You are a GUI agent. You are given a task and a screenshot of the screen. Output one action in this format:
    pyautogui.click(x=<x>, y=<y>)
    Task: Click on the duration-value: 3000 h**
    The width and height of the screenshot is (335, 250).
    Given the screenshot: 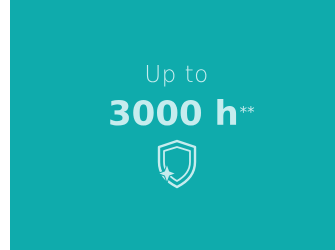 What is the action you would take?
    pyautogui.click(x=181, y=114)
    